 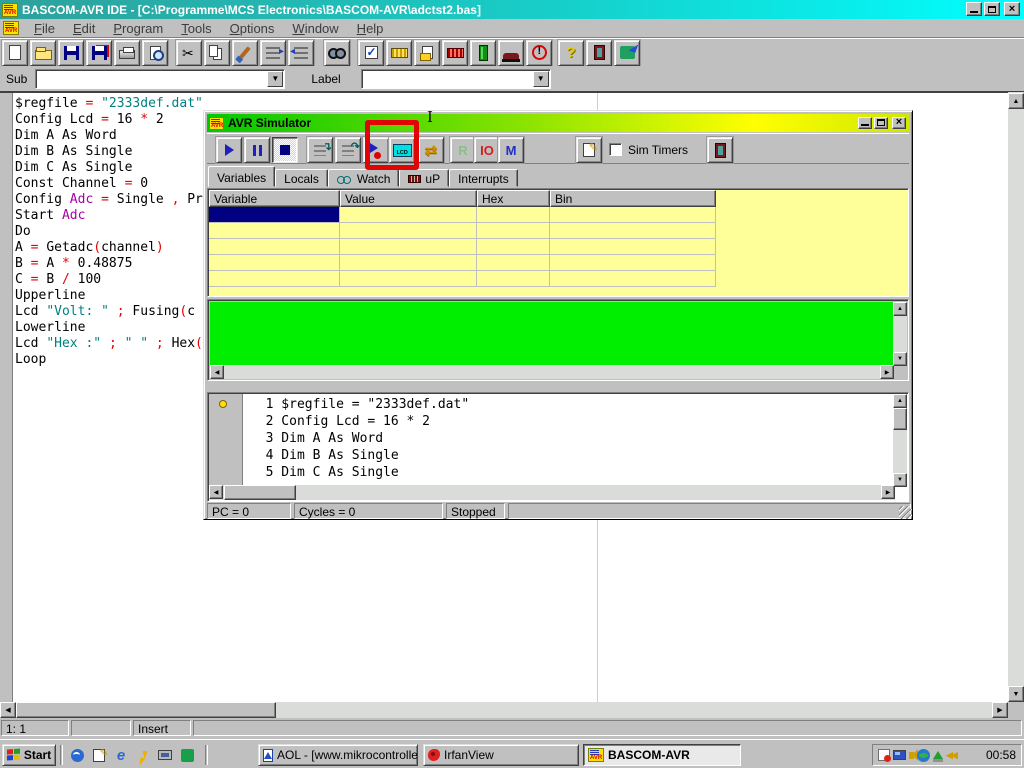 I want to click on close-button: ×, so click(x=1012, y=9).